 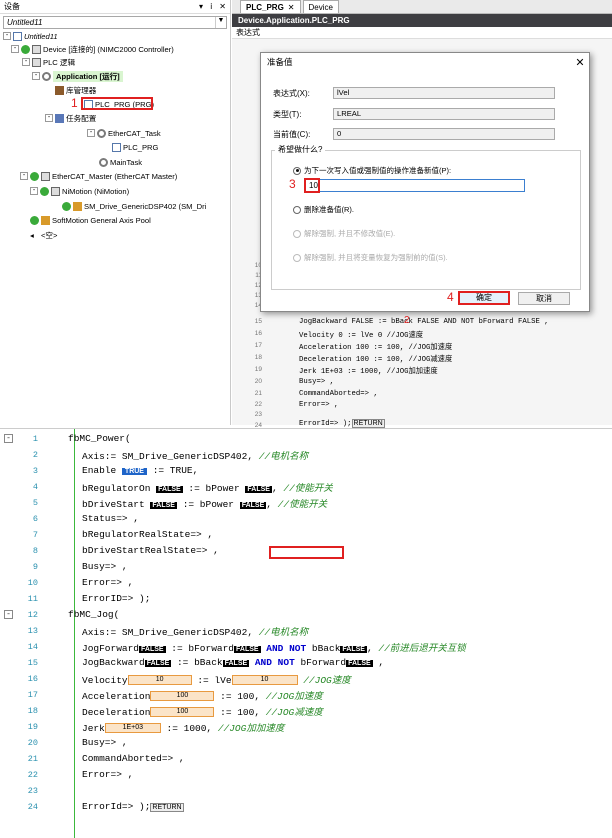 I want to click on mini-code-line: Error=> ,, so click(x=319, y=405).